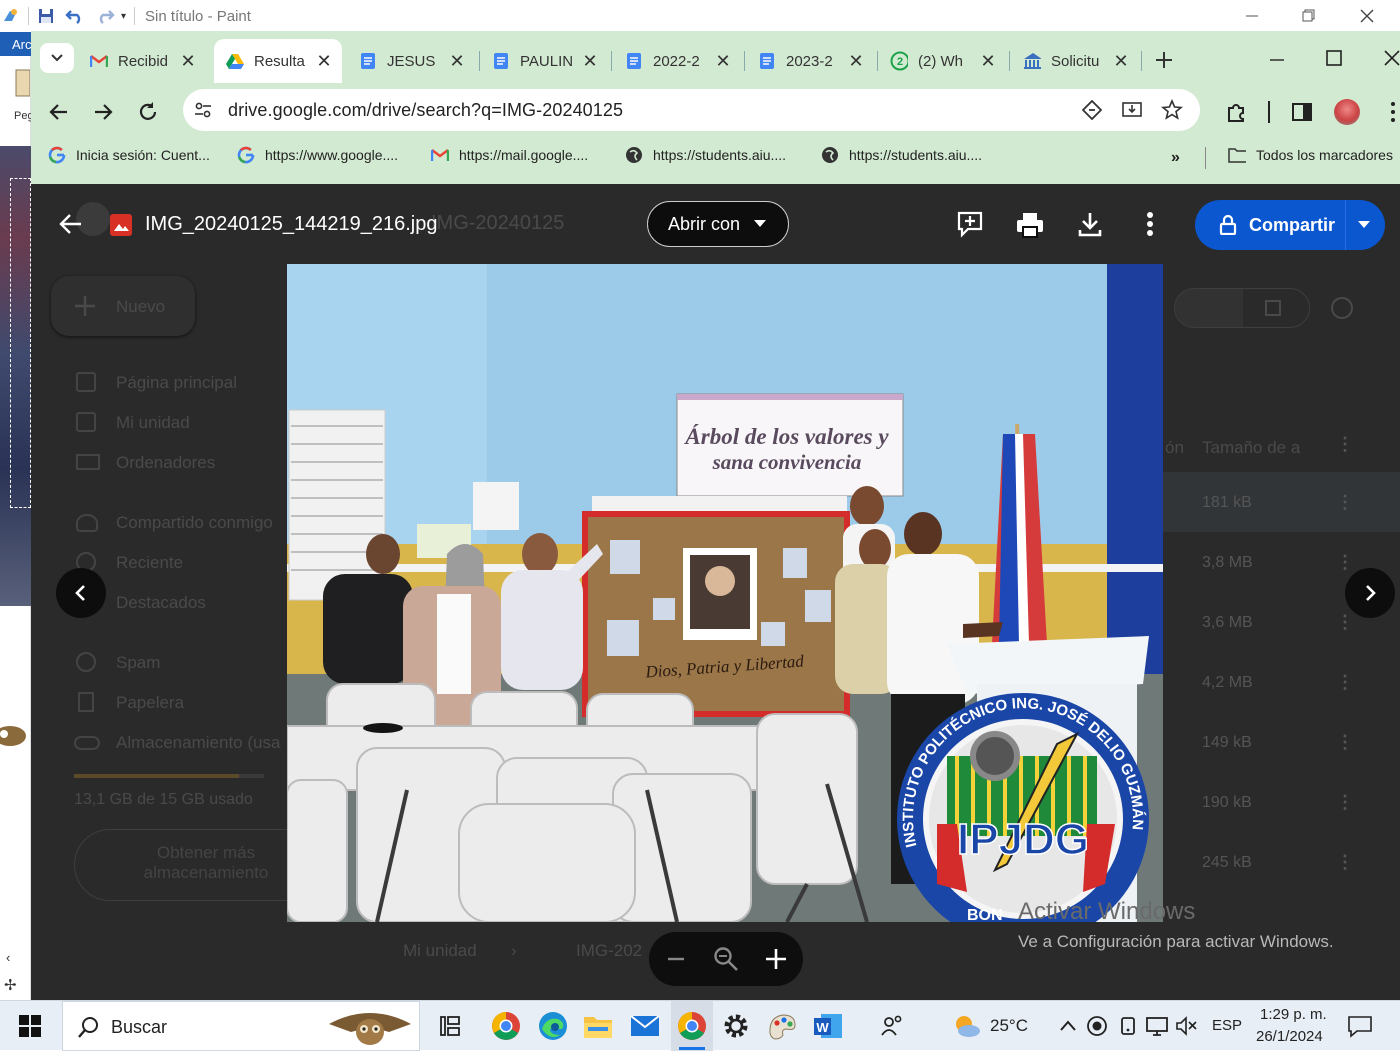  What do you see at coordinates (970, 224) in the screenshot?
I see `add-comment-icon` at bounding box center [970, 224].